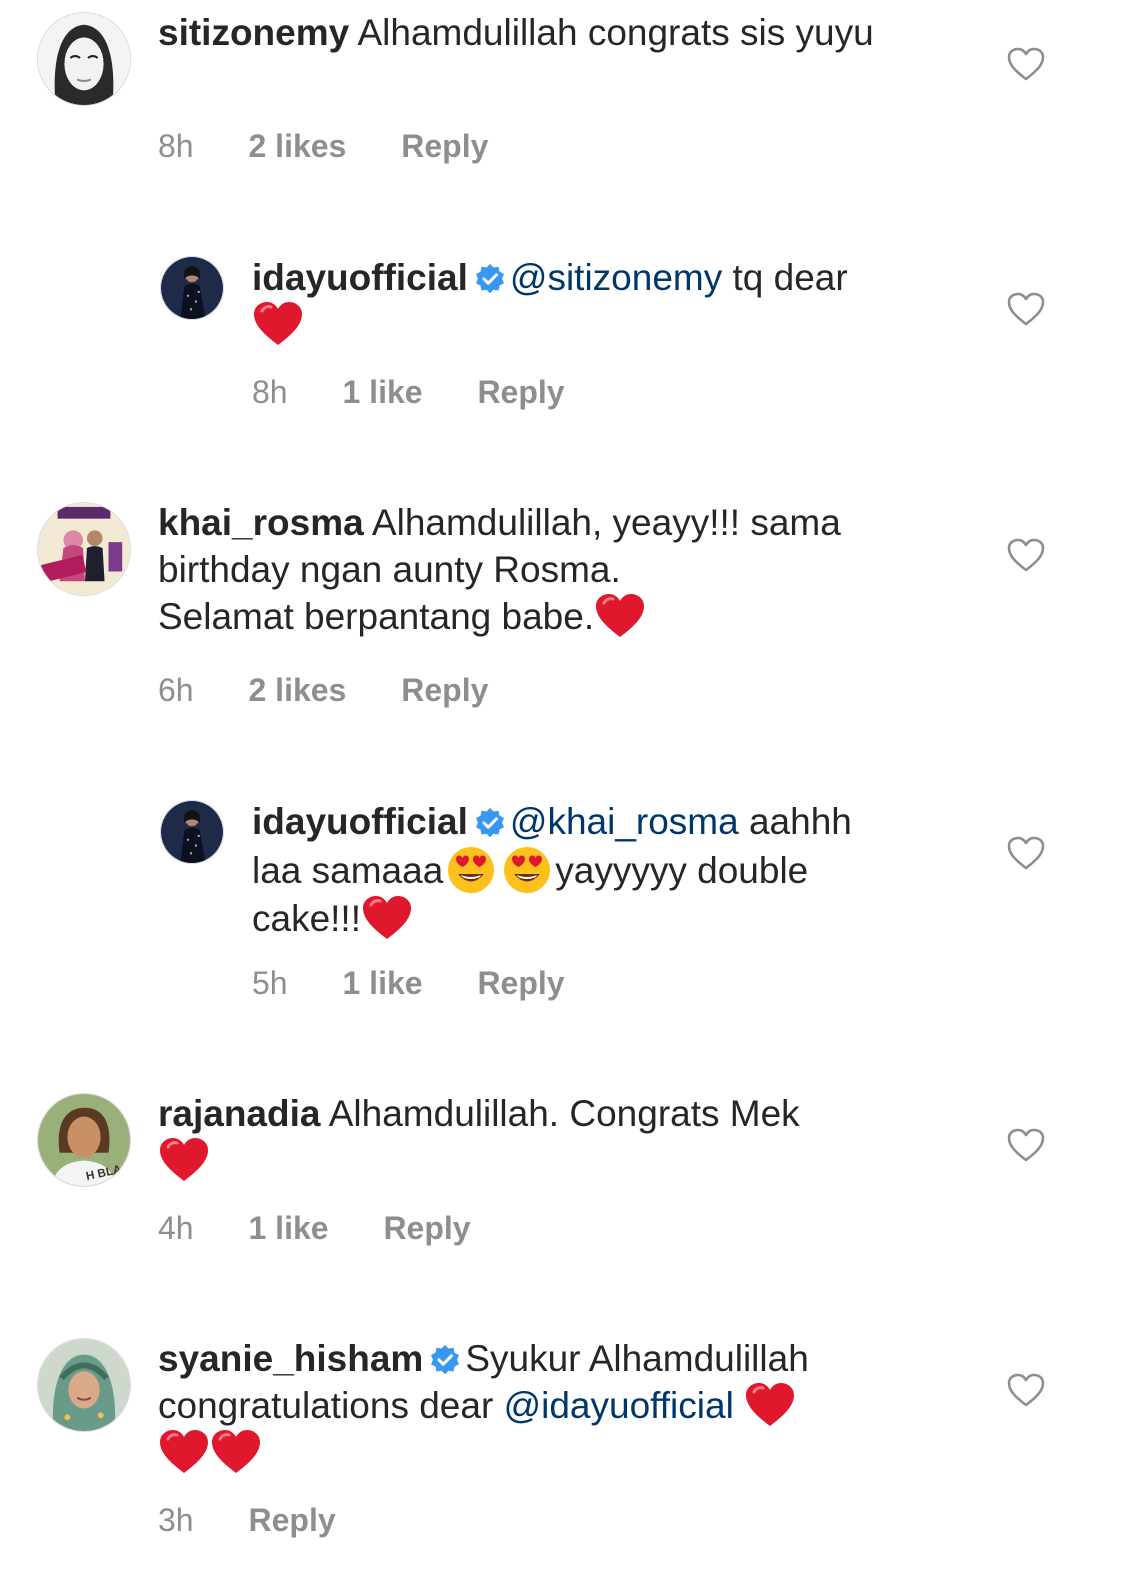 This screenshot has height=1592, width=1125. Describe the element at coordinates (616, 277) in the screenshot. I see `mention-link: @sitizonemy` at that location.